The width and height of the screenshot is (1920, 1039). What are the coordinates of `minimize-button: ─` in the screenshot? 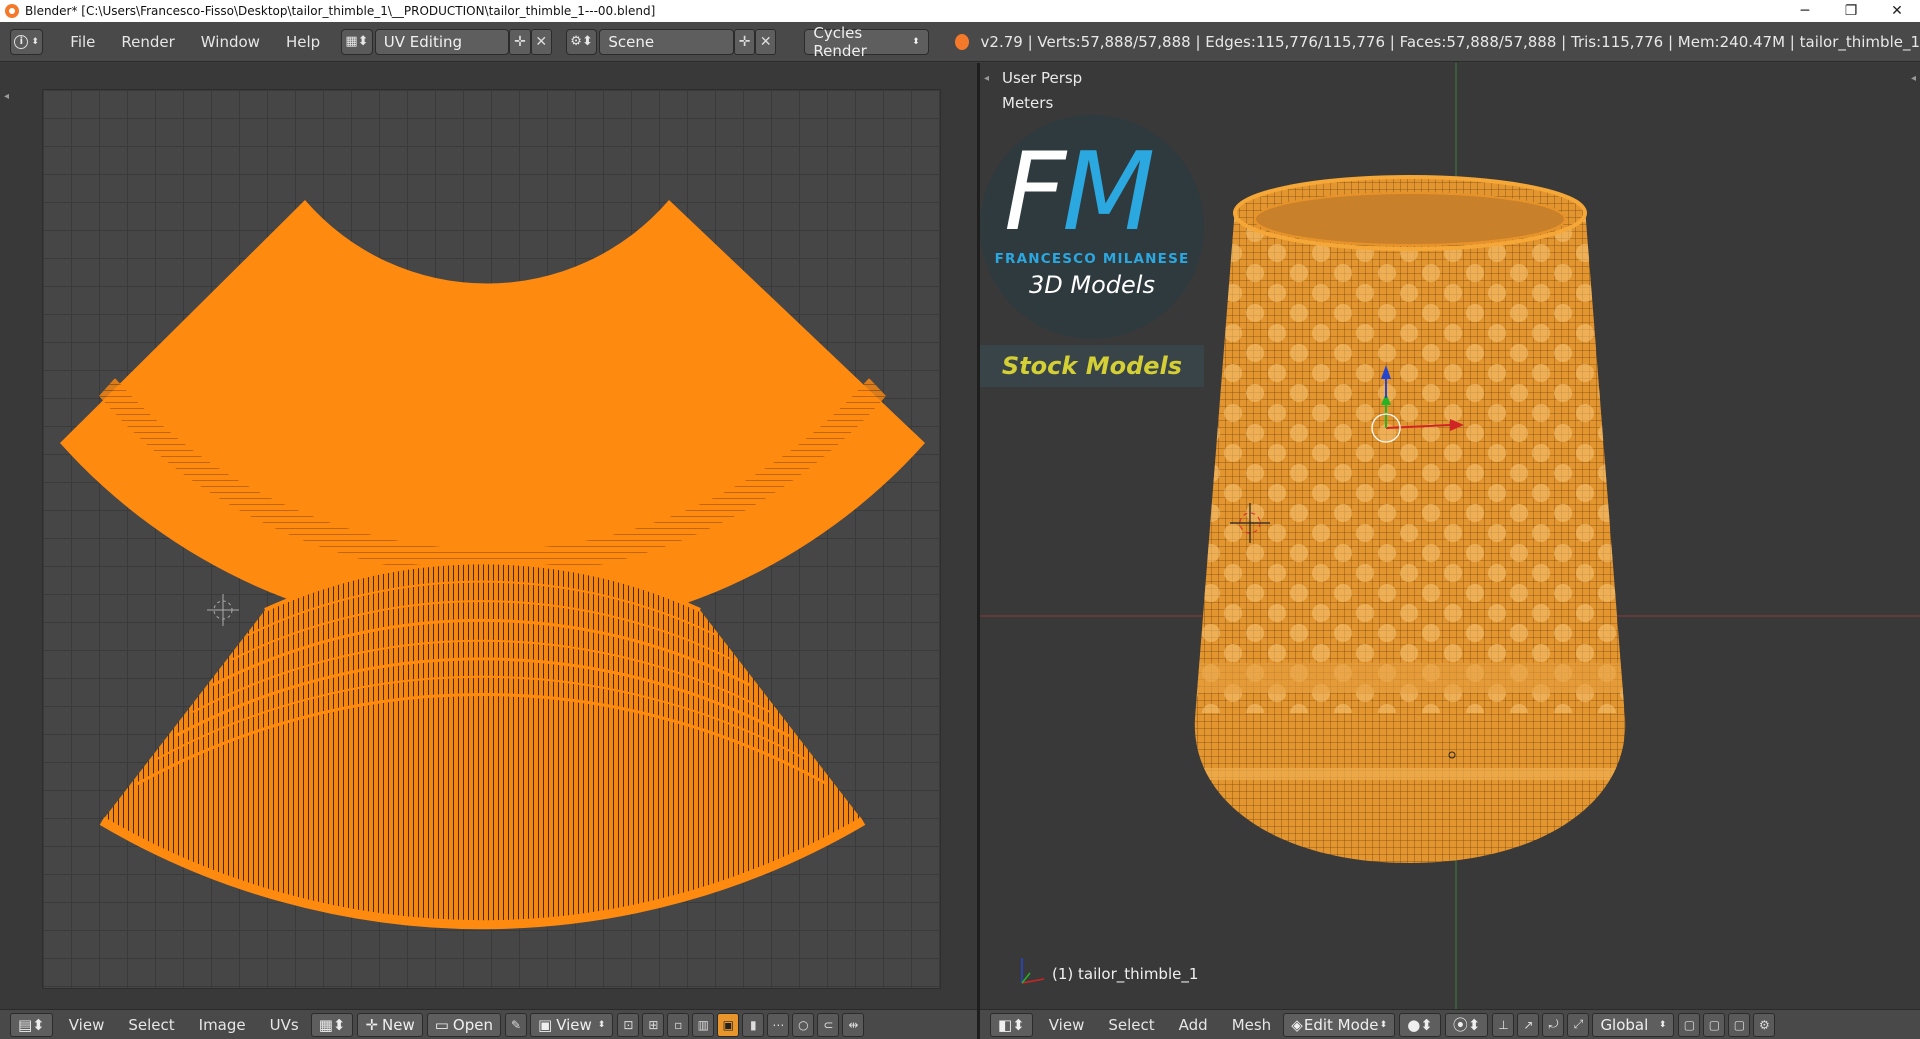 It's located at (1805, 11).